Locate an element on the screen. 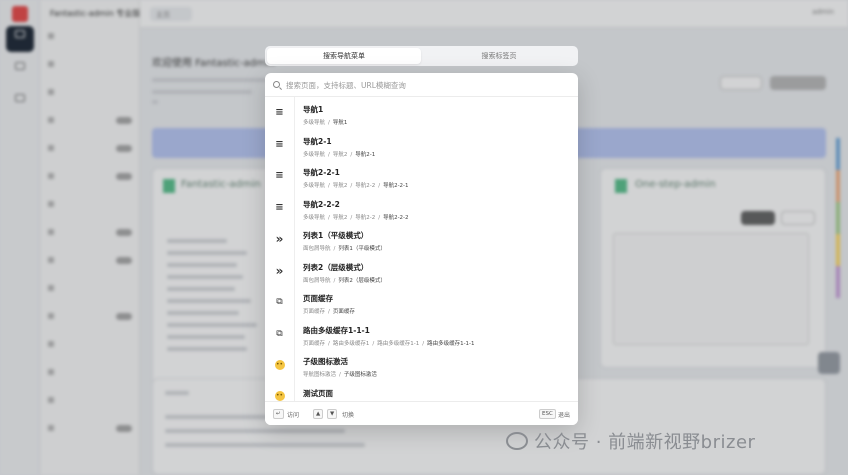 The image size is (848, 475). search-icon is located at coordinates (276, 84).